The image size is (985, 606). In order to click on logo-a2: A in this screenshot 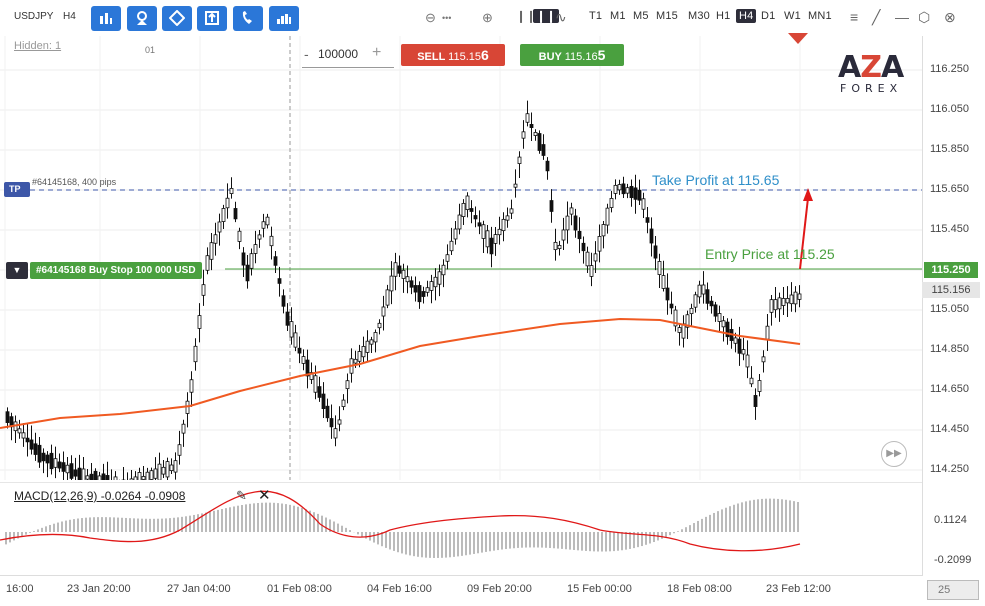, I will do `click(892, 67)`.